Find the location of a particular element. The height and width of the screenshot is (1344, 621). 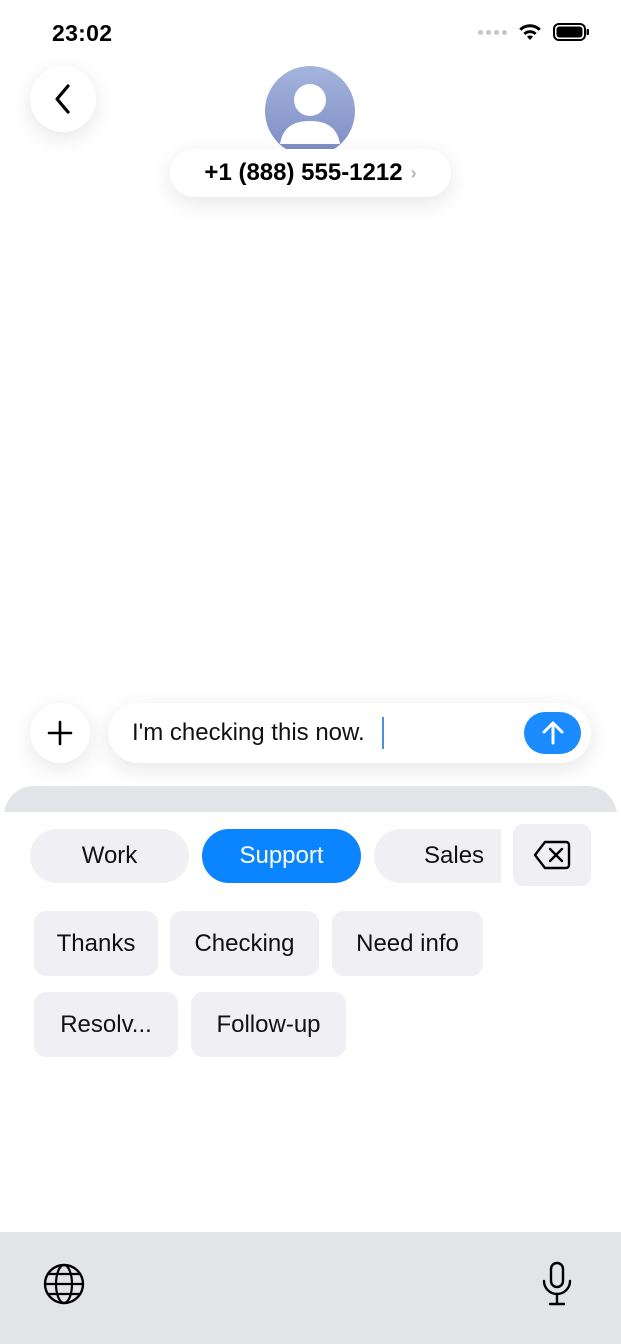

message-input: I'm checking this now. is located at coordinates (349, 733).